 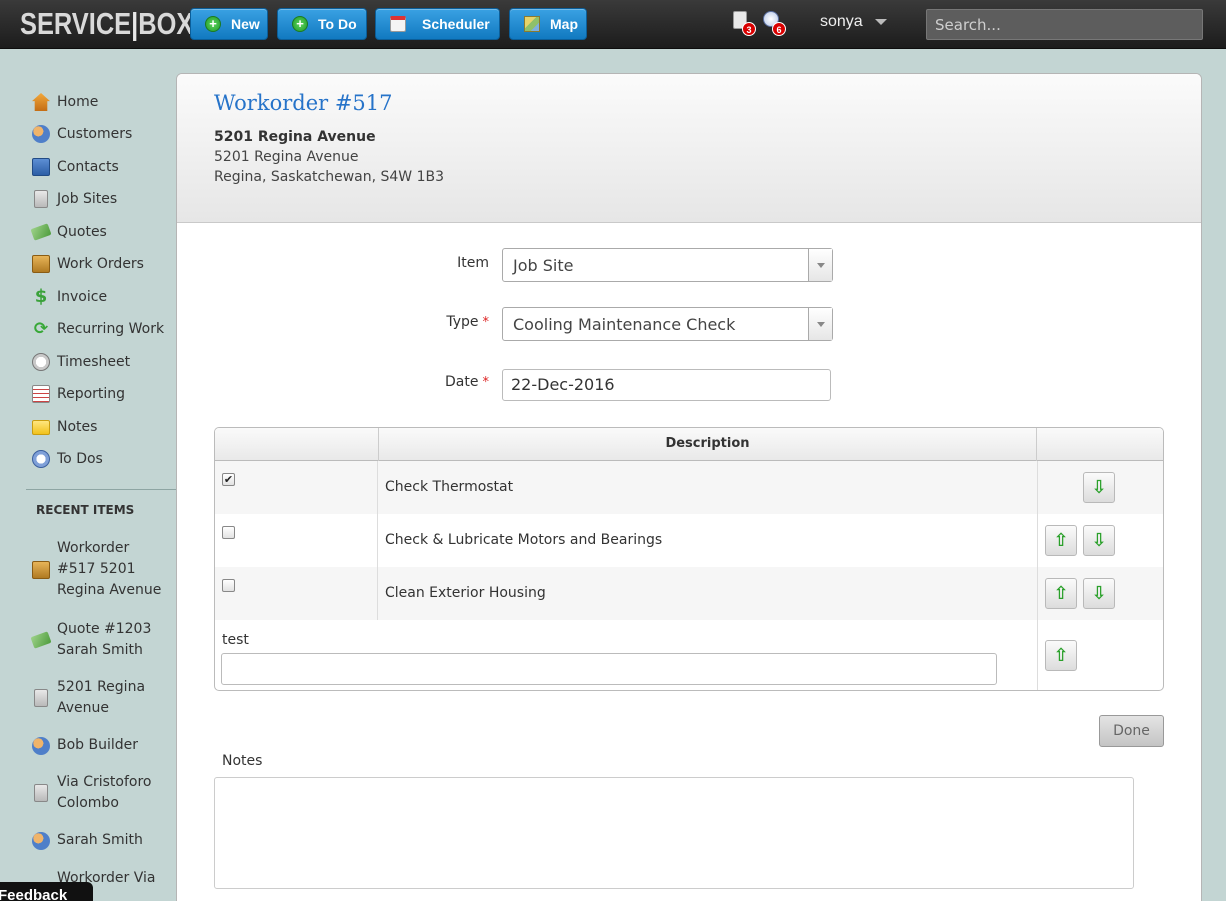 I want to click on reorder-cell: ⇩, so click(x=1100, y=487).